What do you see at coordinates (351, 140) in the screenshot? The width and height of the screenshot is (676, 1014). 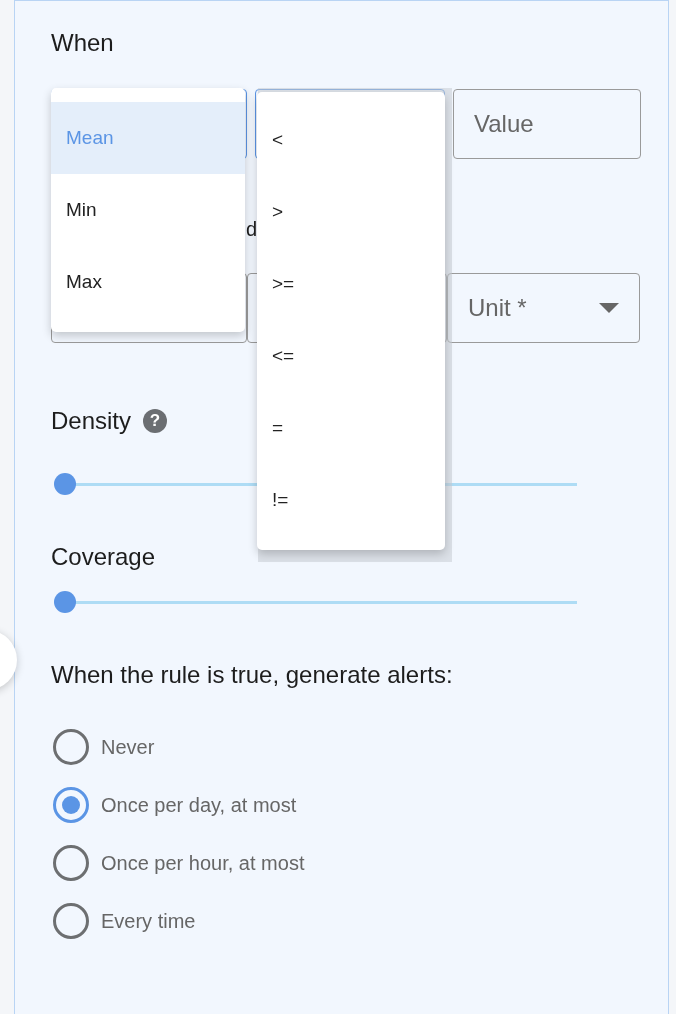 I see `menu-item: <` at bounding box center [351, 140].